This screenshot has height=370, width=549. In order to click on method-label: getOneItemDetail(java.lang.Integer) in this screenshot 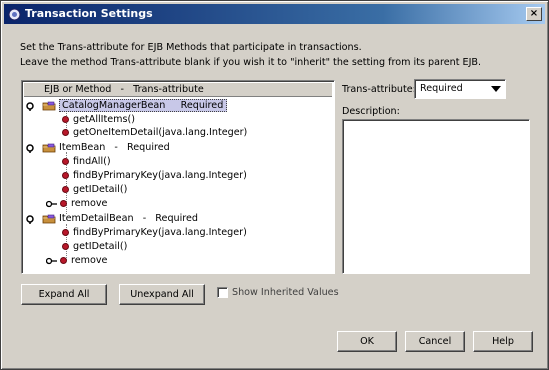, I will do `click(160, 132)`.